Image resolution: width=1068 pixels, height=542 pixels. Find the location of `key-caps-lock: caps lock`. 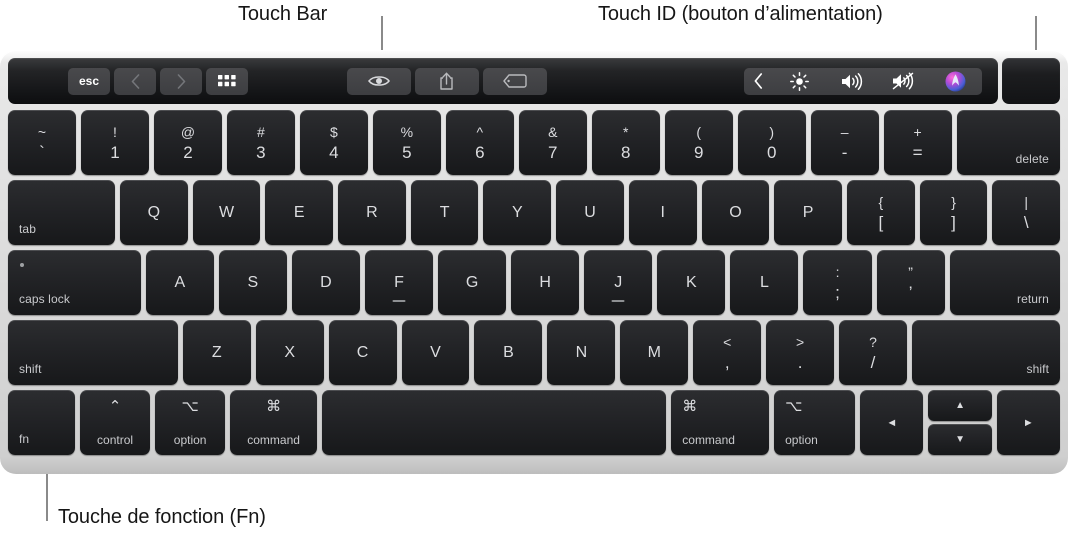

key-caps-lock: caps lock is located at coordinates (74, 282).